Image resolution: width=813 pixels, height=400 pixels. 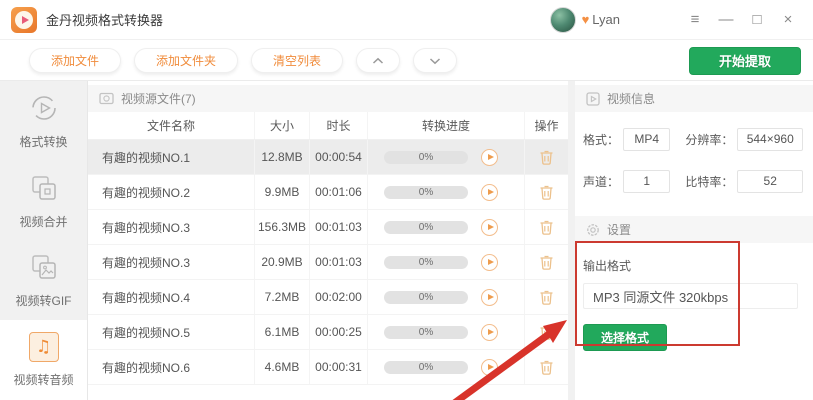 I want to click on table-row: 有趣的视频NO.4 7.2MB 00:02:00 0%, so click(x=328, y=297).